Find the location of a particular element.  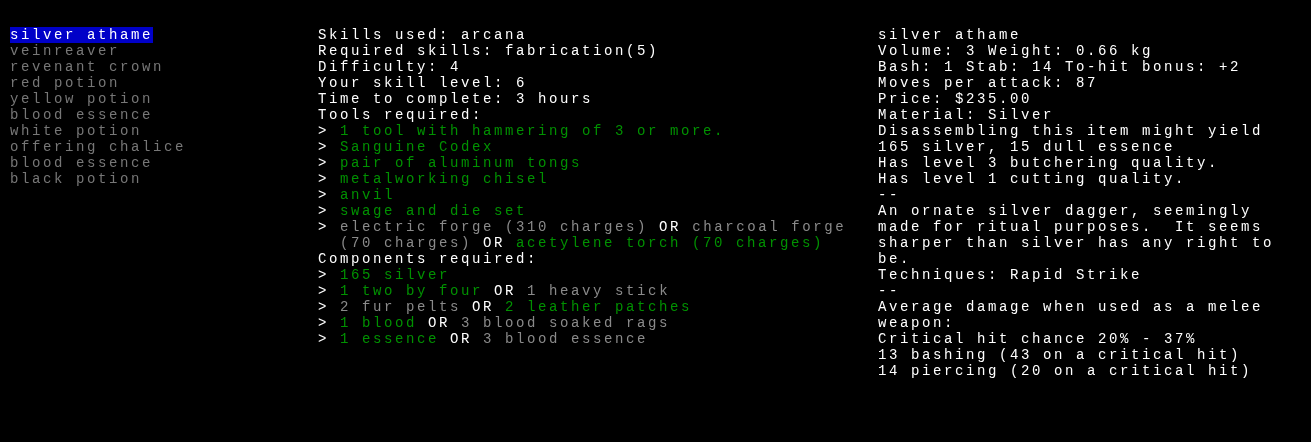

item-info-text: Average damage when used as a melee weapon: is located at coordinates (1071, 315).